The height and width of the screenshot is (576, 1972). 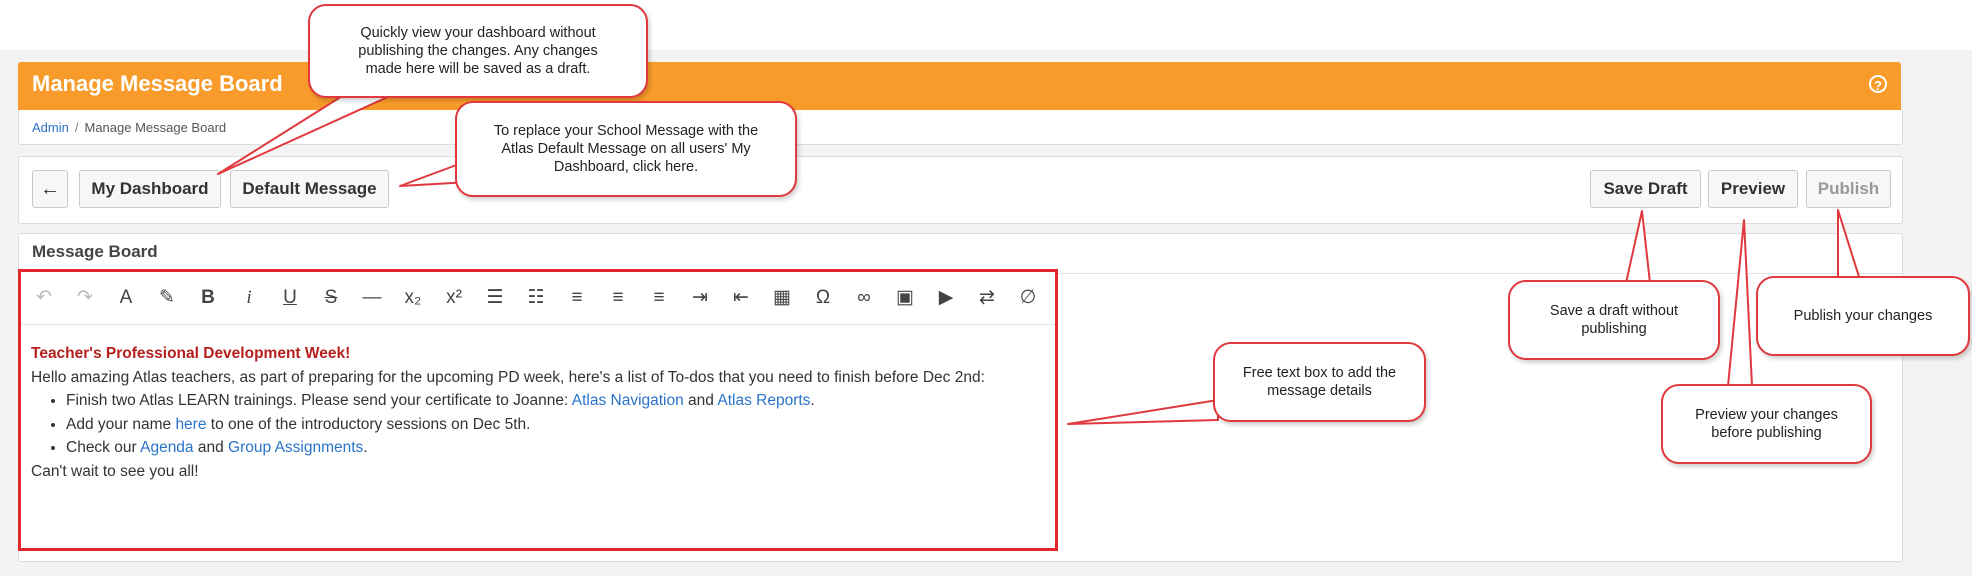 I want to click on callout-preview: Preview your changes before publishing, so click(x=1766, y=424).